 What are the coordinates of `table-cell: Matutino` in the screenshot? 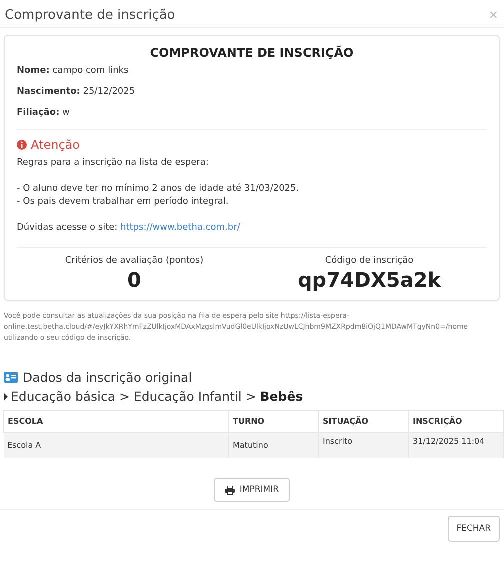 It's located at (273, 445).